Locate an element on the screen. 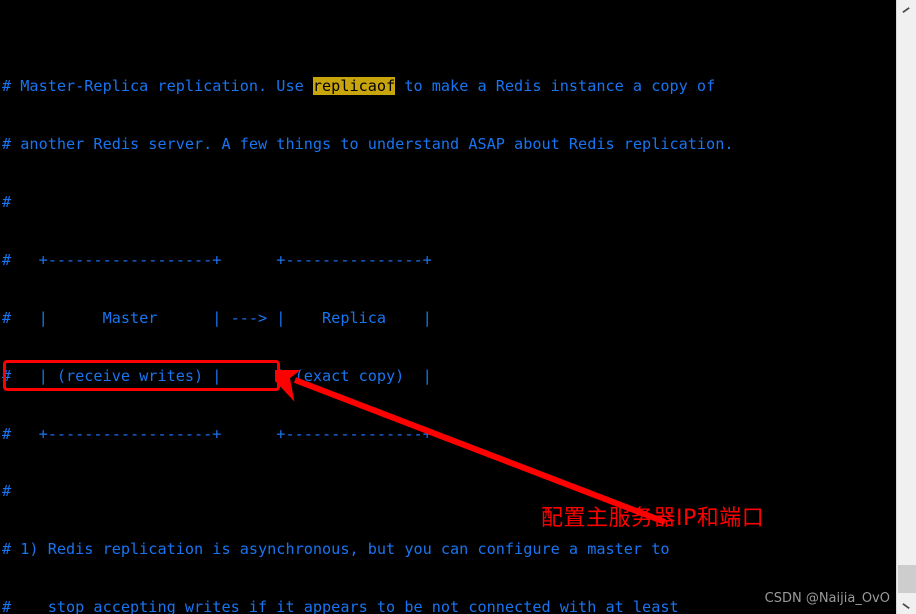  scroll-down-button is located at coordinates (906, 605).